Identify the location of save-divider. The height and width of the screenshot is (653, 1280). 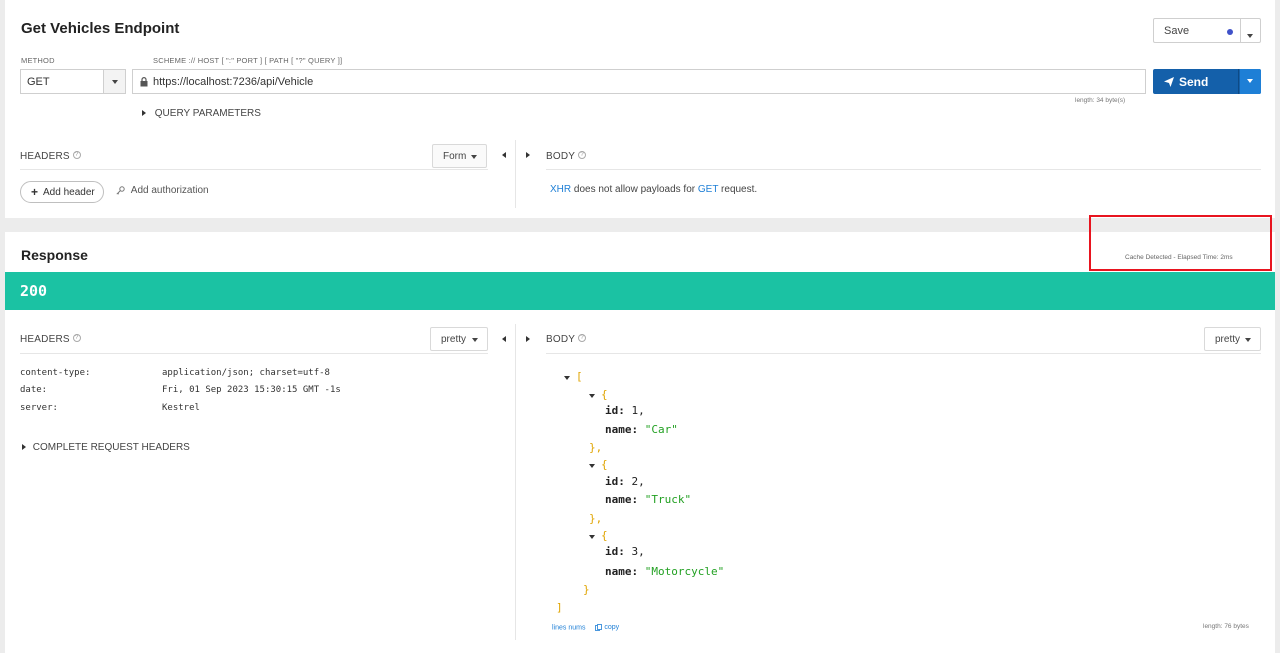
(1240, 30).